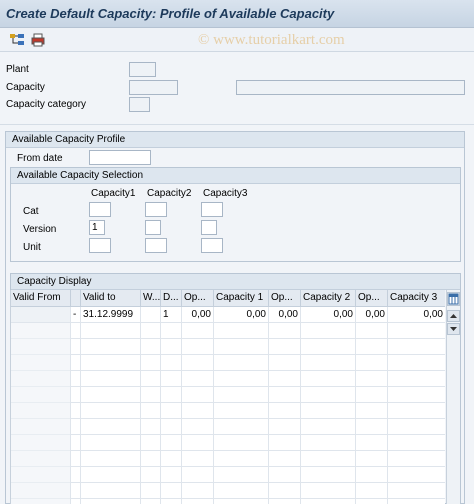  Describe the element at coordinates (453, 329) in the screenshot. I see `scroll-down-icon` at that location.